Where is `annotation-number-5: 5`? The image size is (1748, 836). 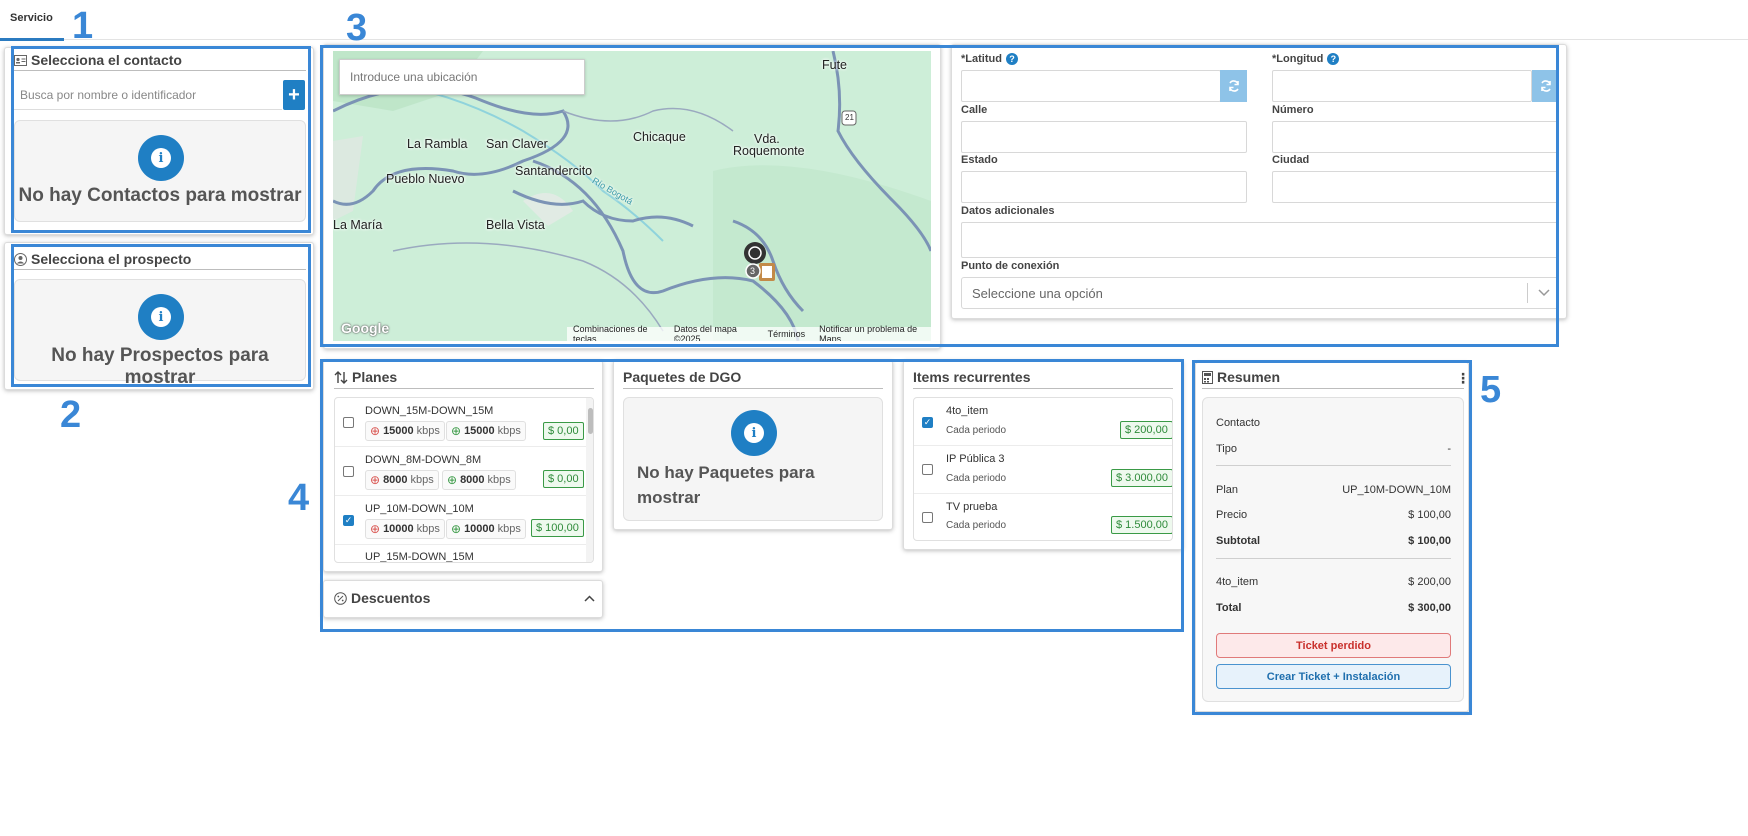 annotation-number-5: 5 is located at coordinates (1491, 390).